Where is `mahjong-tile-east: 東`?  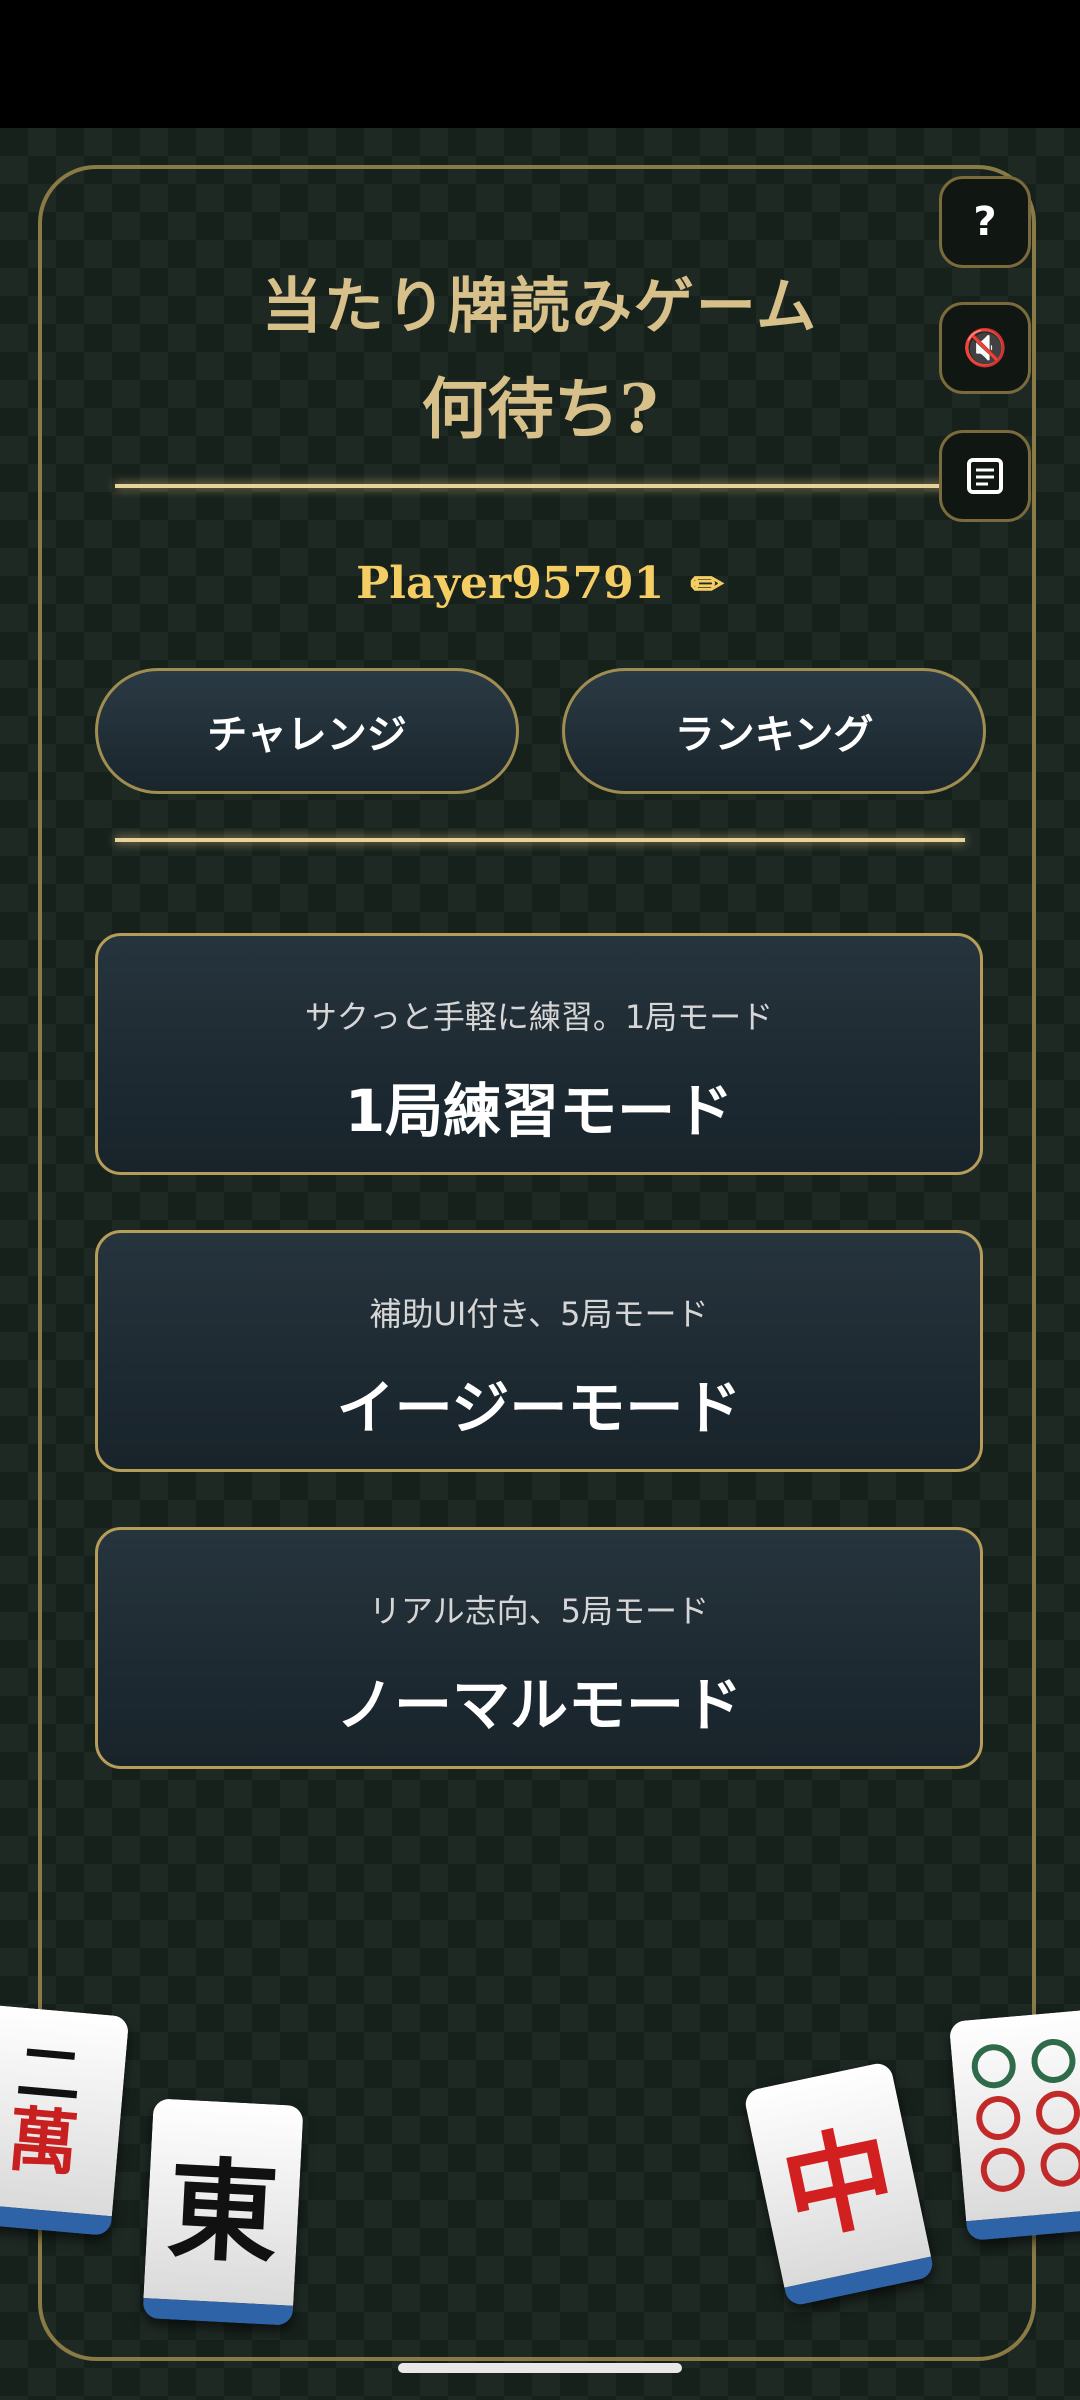
mahjong-tile-east: 東 is located at coordinates (223, 2212).